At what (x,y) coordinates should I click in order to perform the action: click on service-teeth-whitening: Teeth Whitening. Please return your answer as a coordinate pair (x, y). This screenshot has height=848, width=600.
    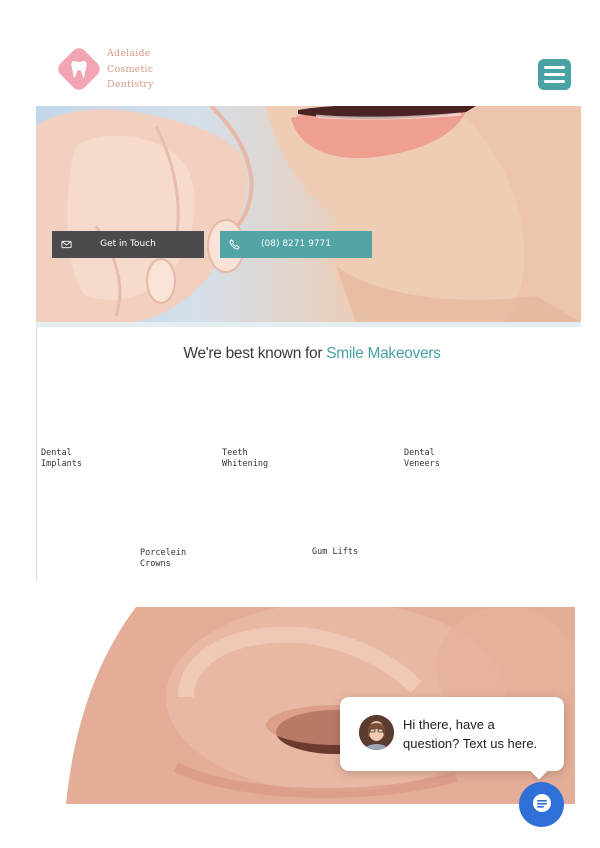
    Looking at the image, I should click on (277, 459).